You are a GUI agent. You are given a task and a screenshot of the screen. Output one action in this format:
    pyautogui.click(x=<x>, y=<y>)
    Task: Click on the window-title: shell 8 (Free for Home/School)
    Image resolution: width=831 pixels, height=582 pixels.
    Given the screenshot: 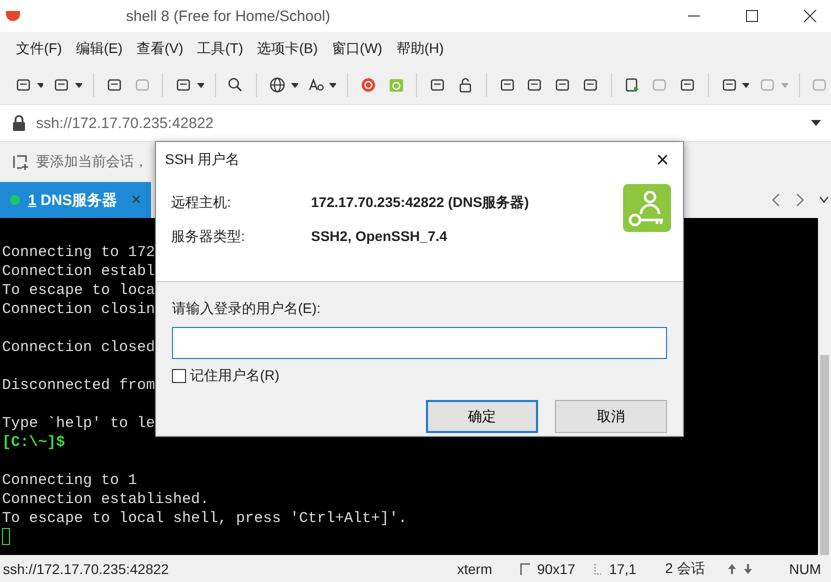 What is the action you would take?
    pyautogui.click(x=228, y=16)
    